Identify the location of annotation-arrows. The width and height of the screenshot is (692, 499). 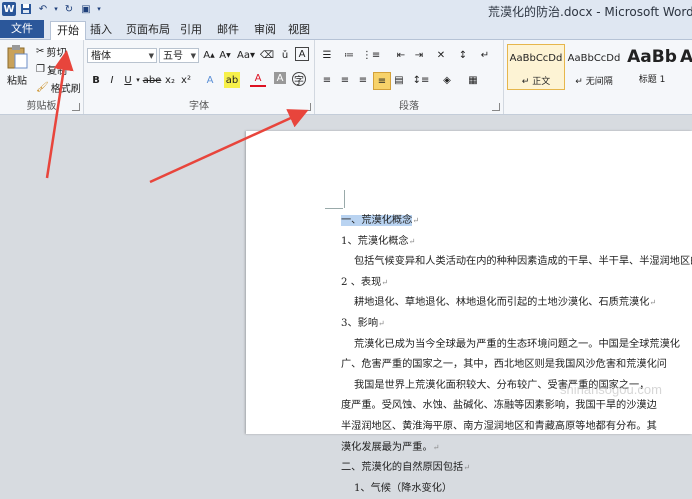
(177, 117).